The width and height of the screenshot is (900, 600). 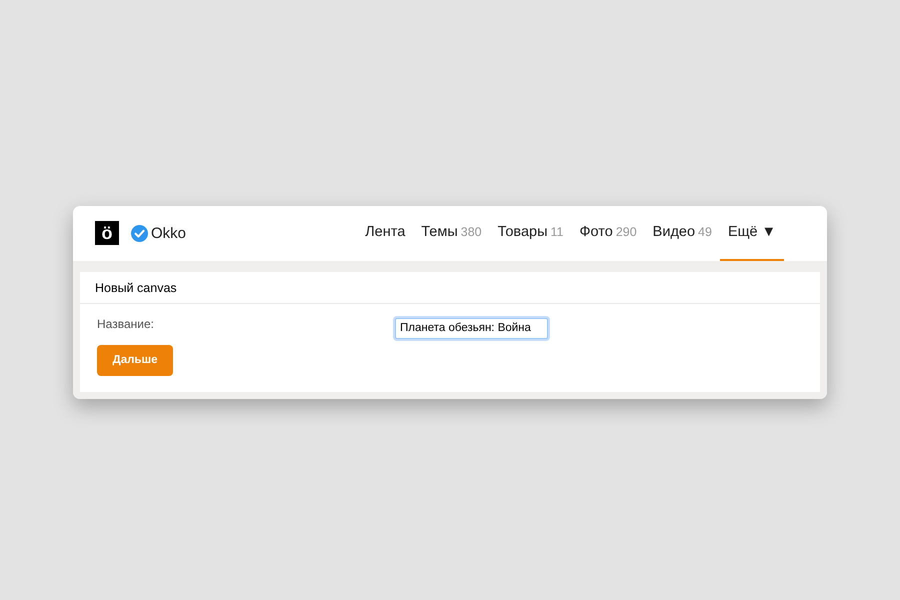 I want to click on nav-tab: Видео 49, so click(x=682, y=234).